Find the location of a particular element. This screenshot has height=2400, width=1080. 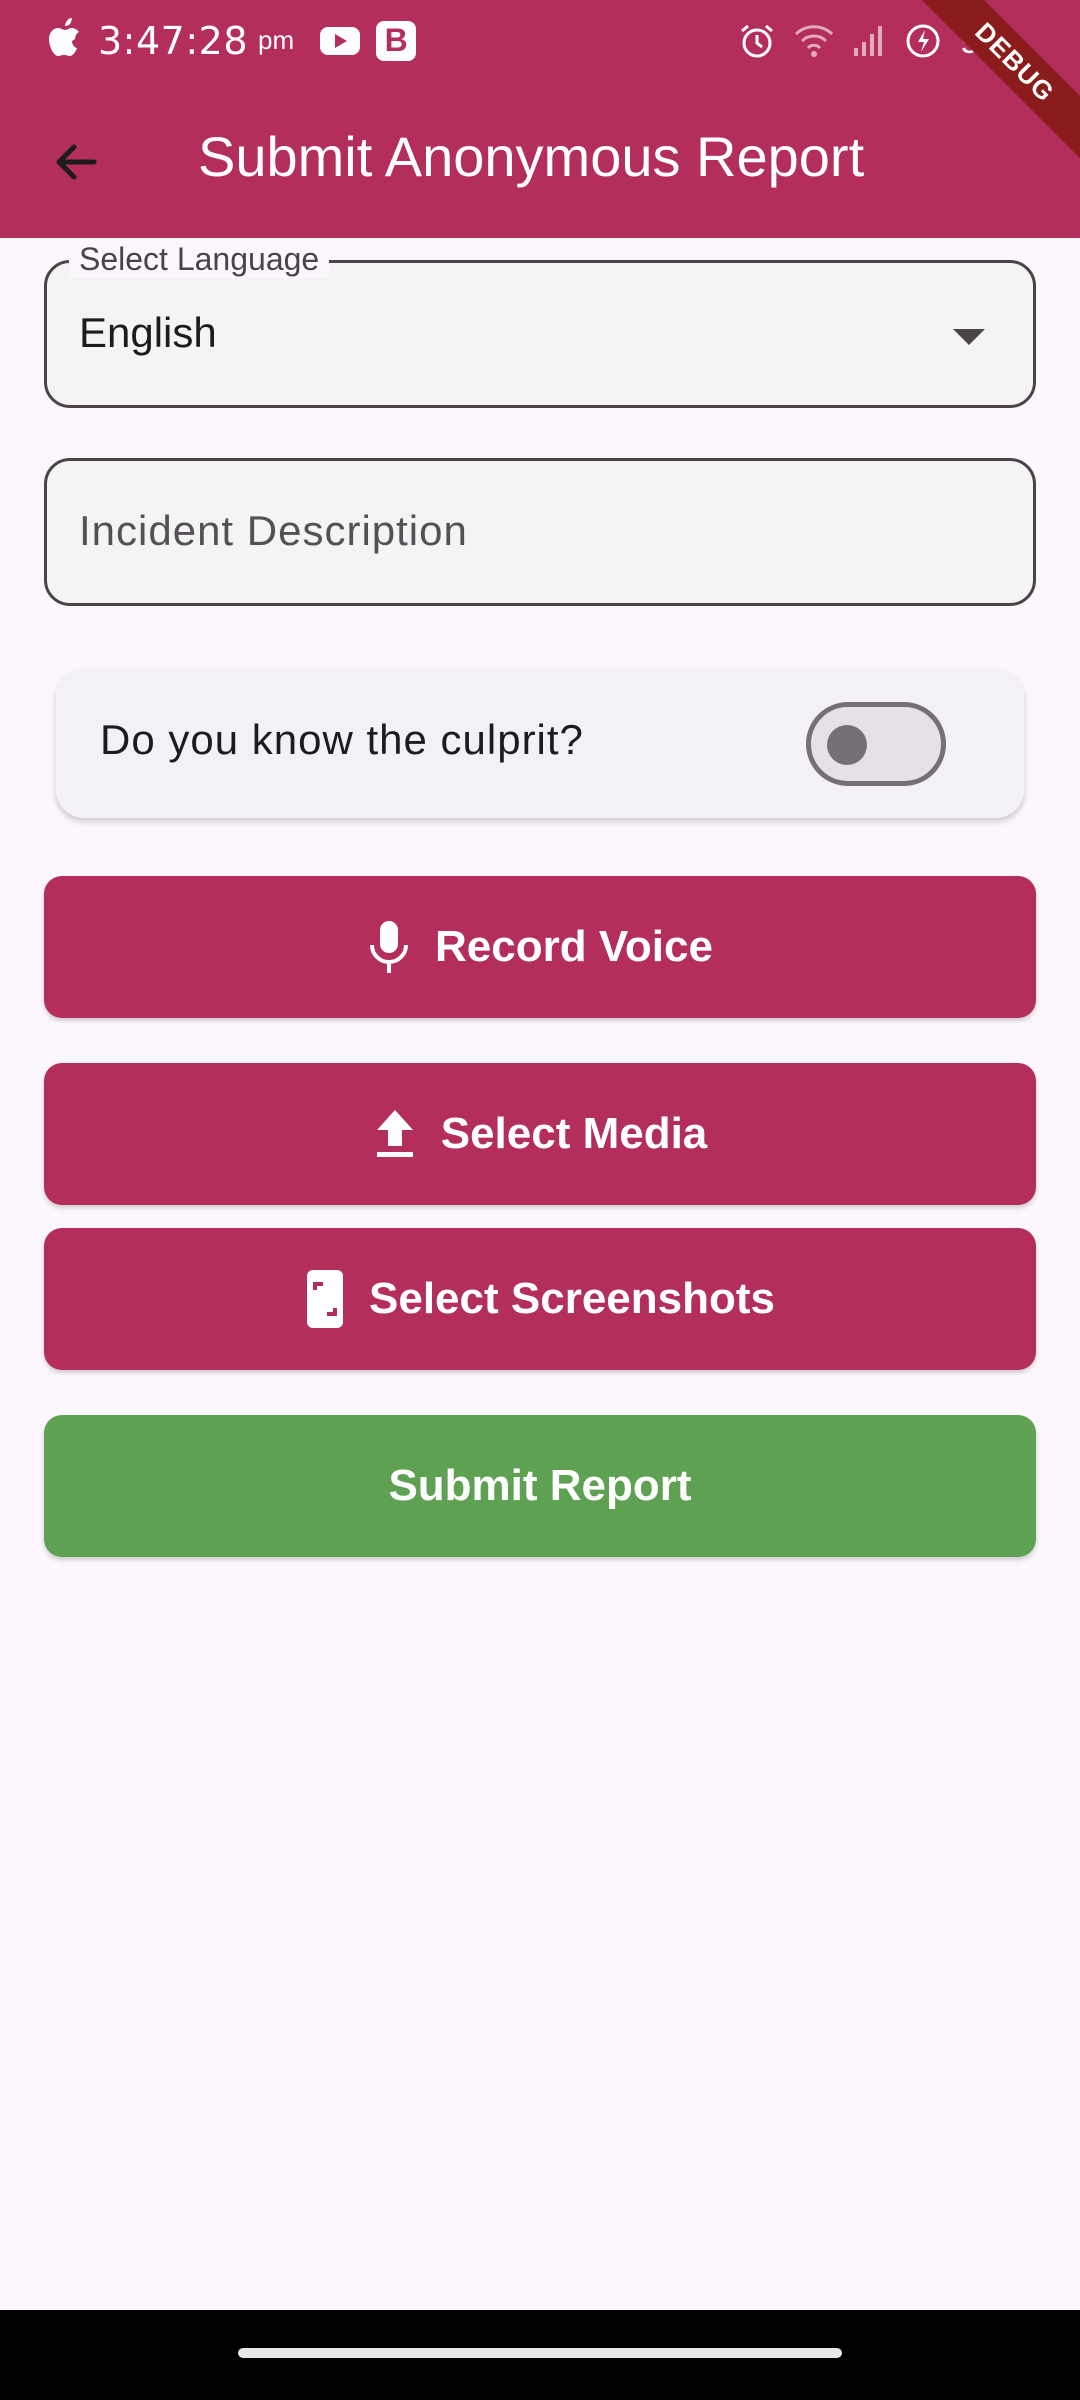

upload-icon is located at coordinates (394, 1133).